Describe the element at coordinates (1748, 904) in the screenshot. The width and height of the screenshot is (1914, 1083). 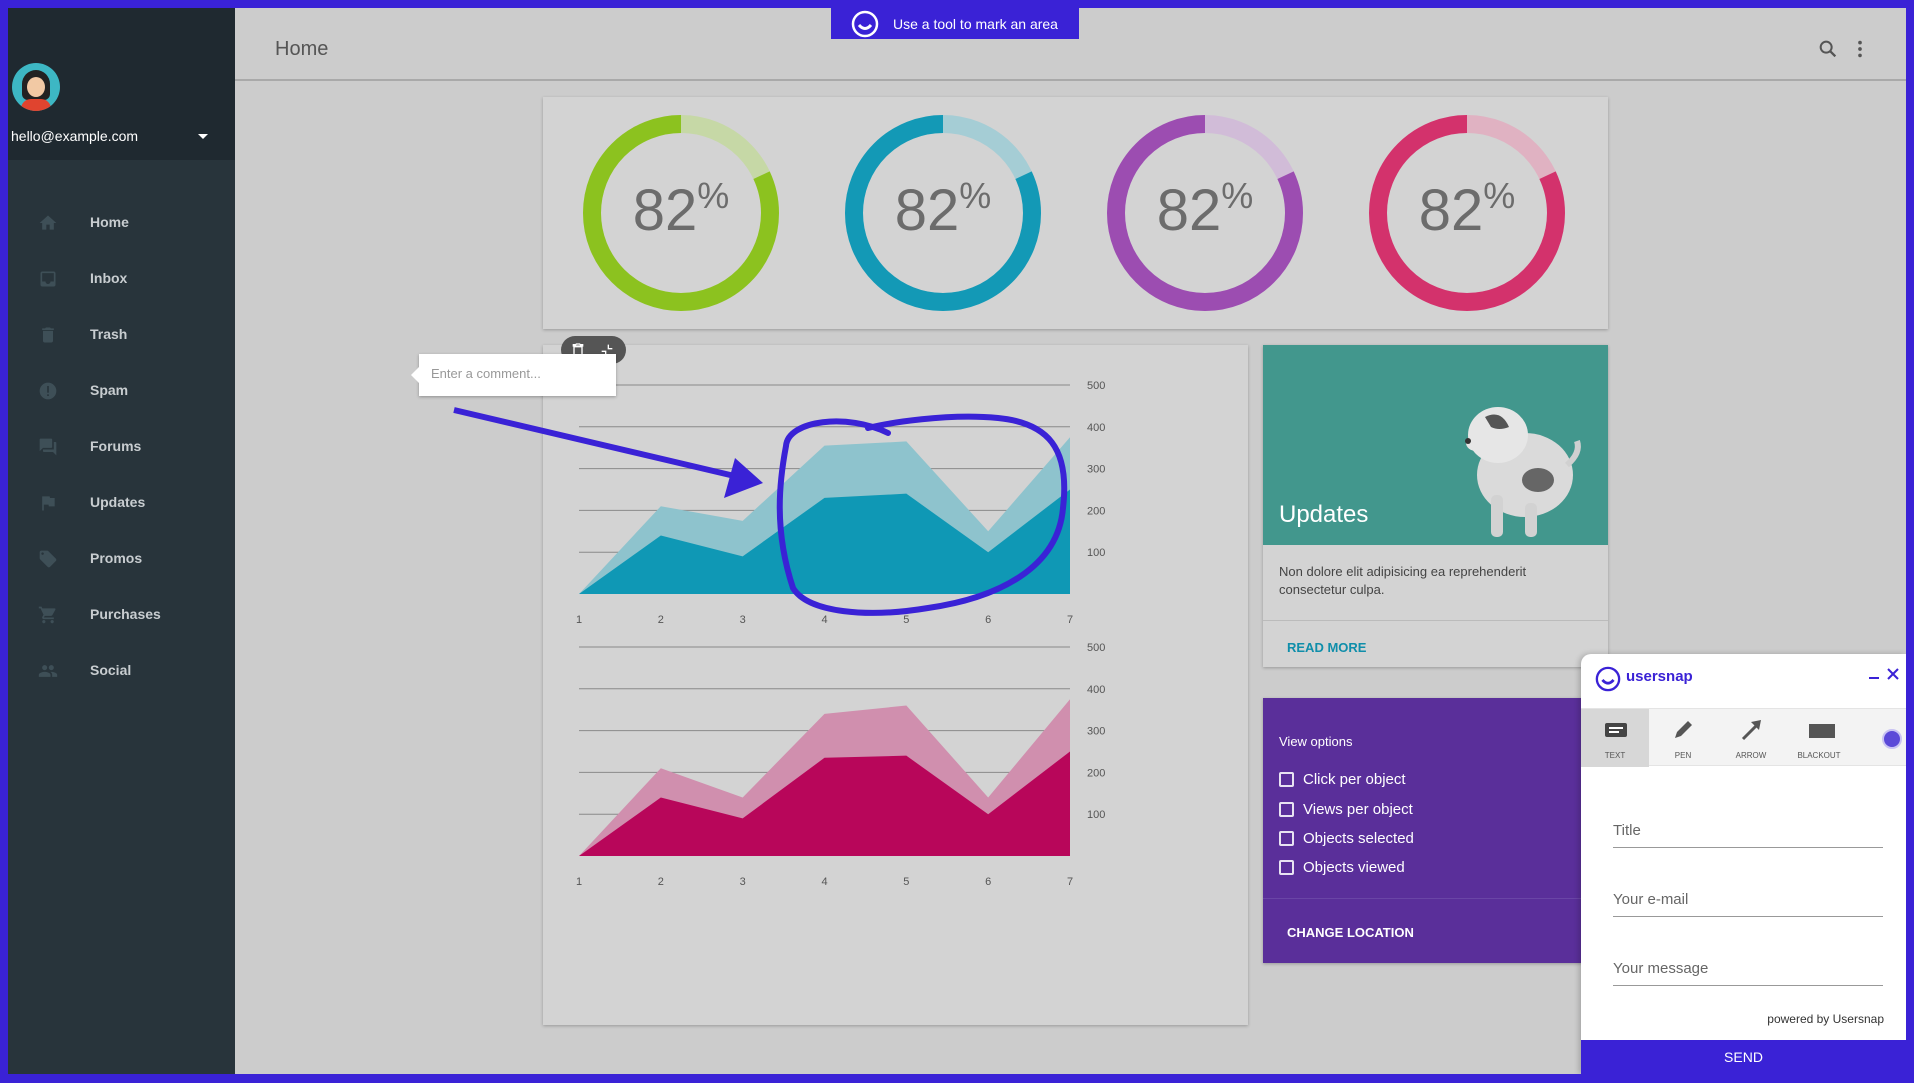
I see `email-field: Your e-mail` at that location.